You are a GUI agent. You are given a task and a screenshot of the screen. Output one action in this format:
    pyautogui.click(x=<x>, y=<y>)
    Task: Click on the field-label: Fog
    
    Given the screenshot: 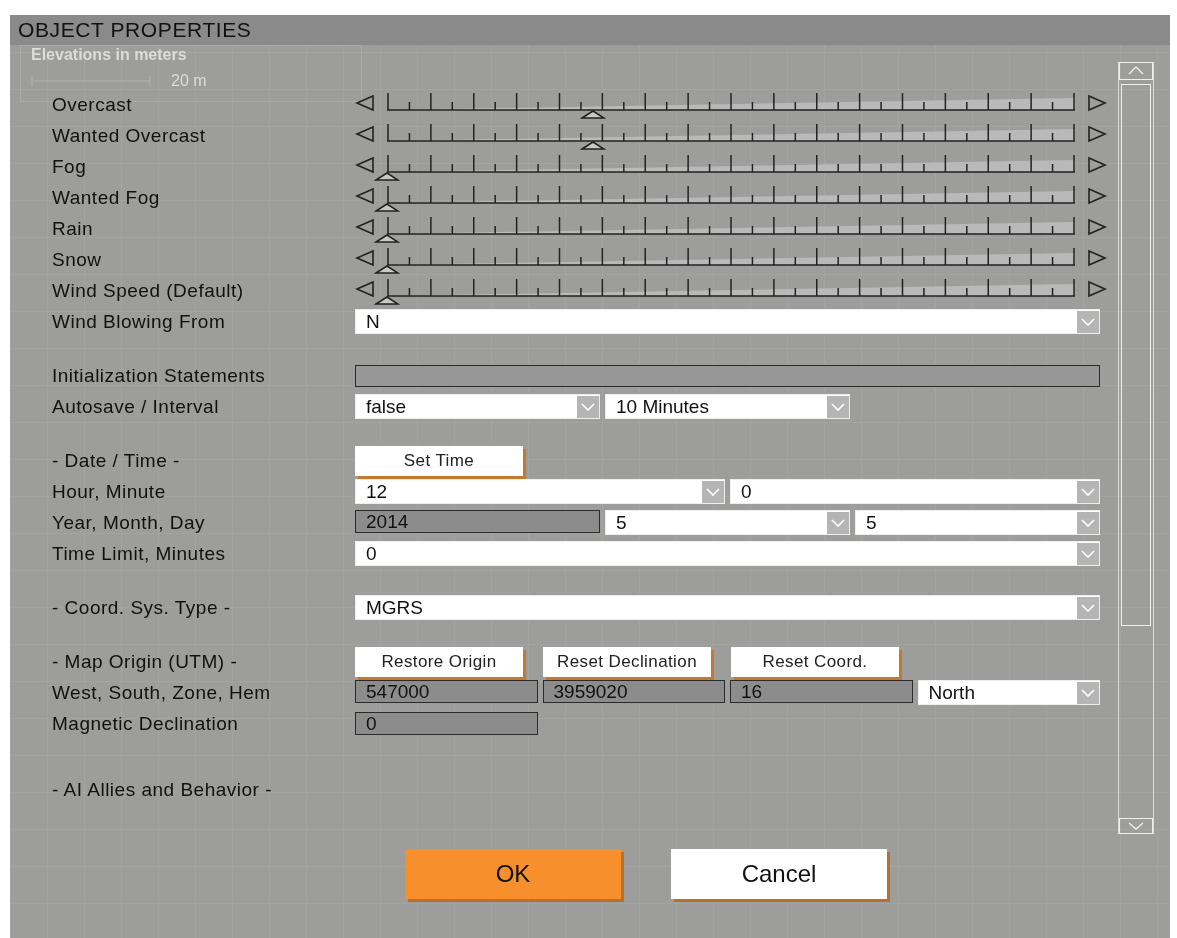 What is the action you would take?
    pyautogui.click(x=70, y=166)
    